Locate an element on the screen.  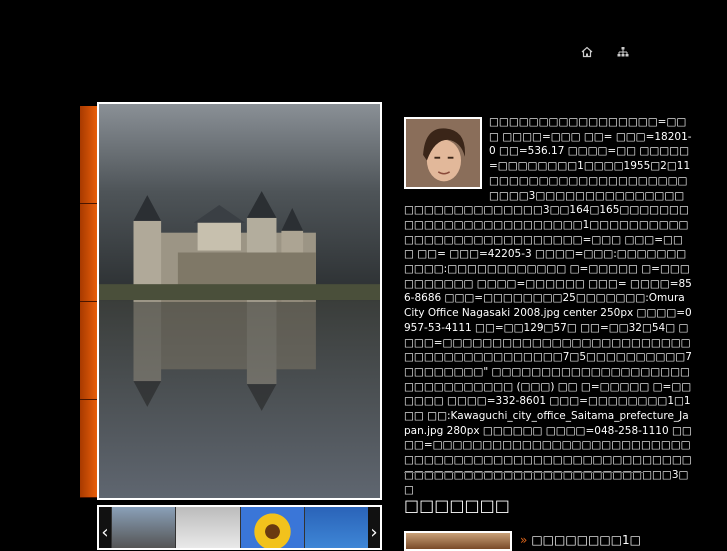
header-icons is located at coordinates (605, 51).